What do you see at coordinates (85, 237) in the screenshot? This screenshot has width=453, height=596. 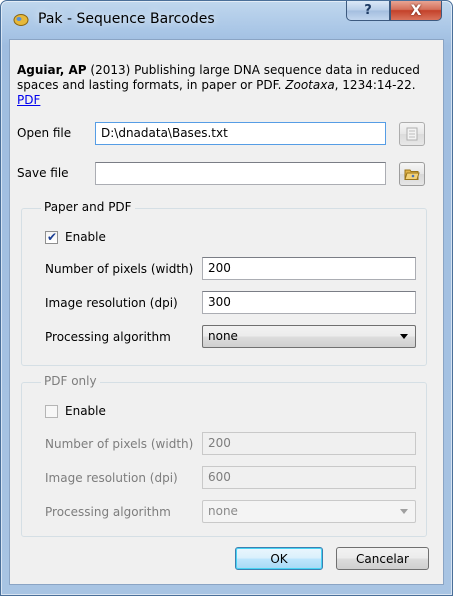 I see `paper-pdf-enable-label: Enable` at bounding box center [85, 237].